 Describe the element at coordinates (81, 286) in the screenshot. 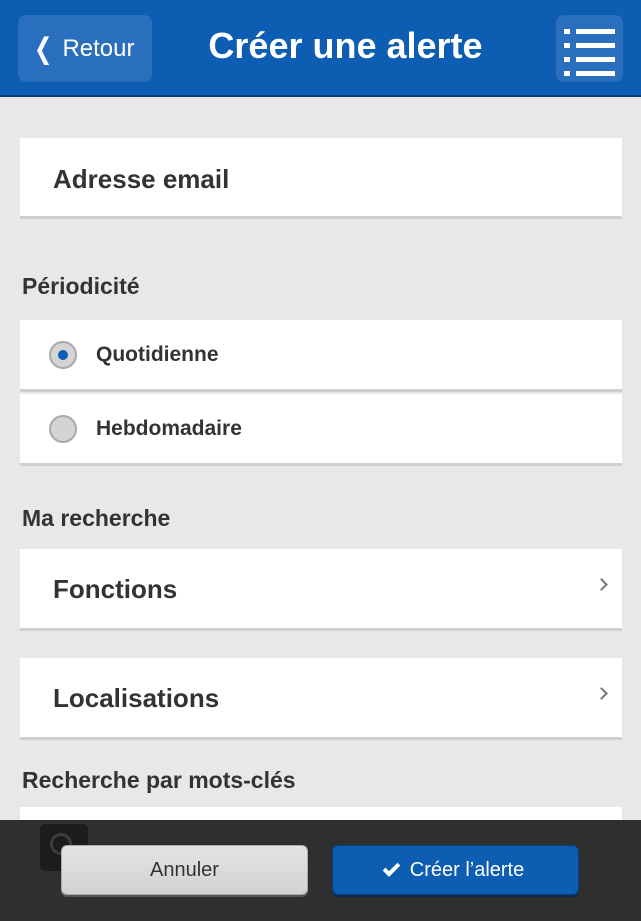

I see `periodicity-label: Périodicité` at that location.